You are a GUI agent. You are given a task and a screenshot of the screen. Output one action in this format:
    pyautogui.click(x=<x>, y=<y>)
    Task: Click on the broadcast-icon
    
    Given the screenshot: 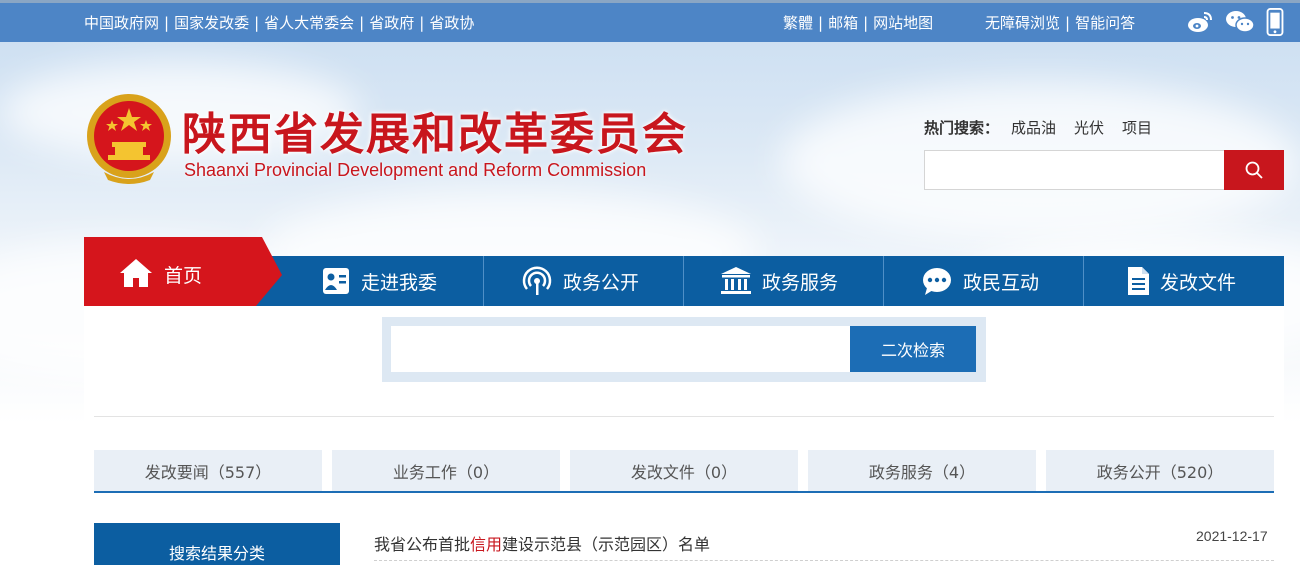 What is the action you would take?
    pyautogui.click(x=537, y=280)
    